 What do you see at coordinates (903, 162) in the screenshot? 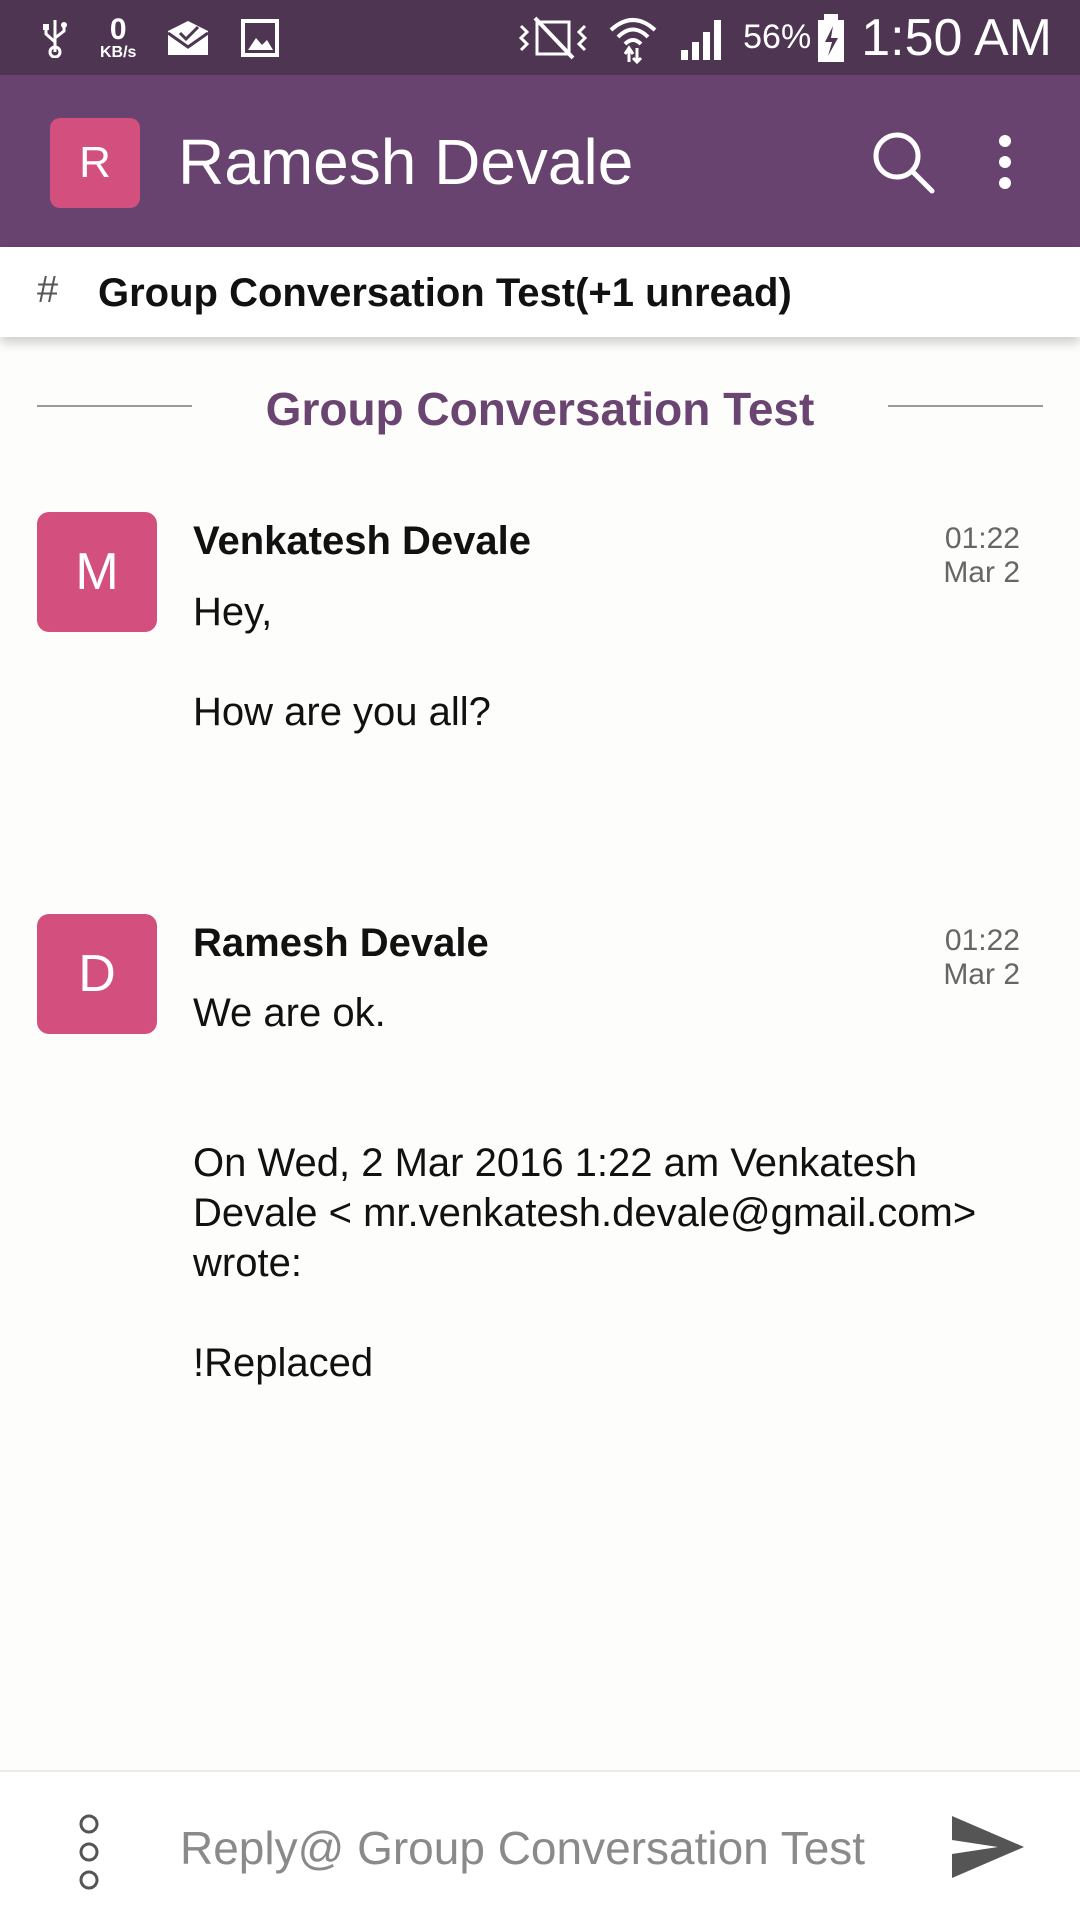
I see `search-icon` at bounding box center [903, 162].